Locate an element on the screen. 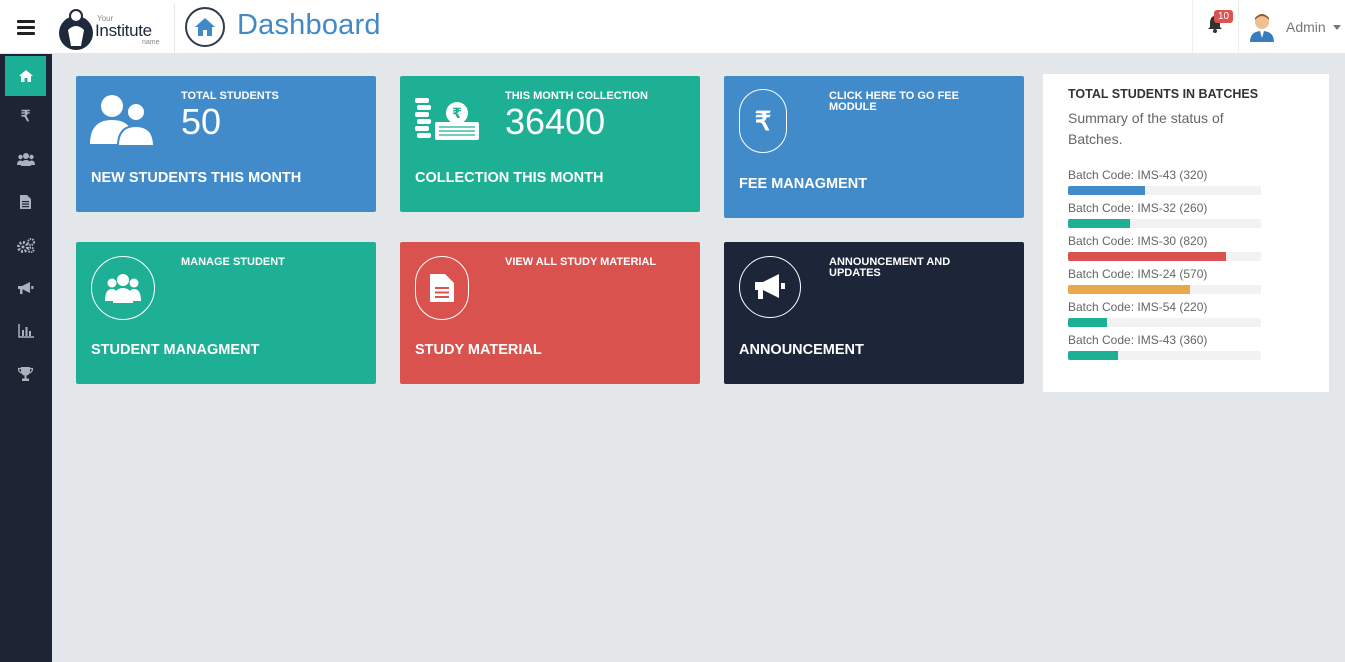 This screenshot has width=1345, height=662. card-title: STUDY MATERIAL is located at coordinates (478, 350).